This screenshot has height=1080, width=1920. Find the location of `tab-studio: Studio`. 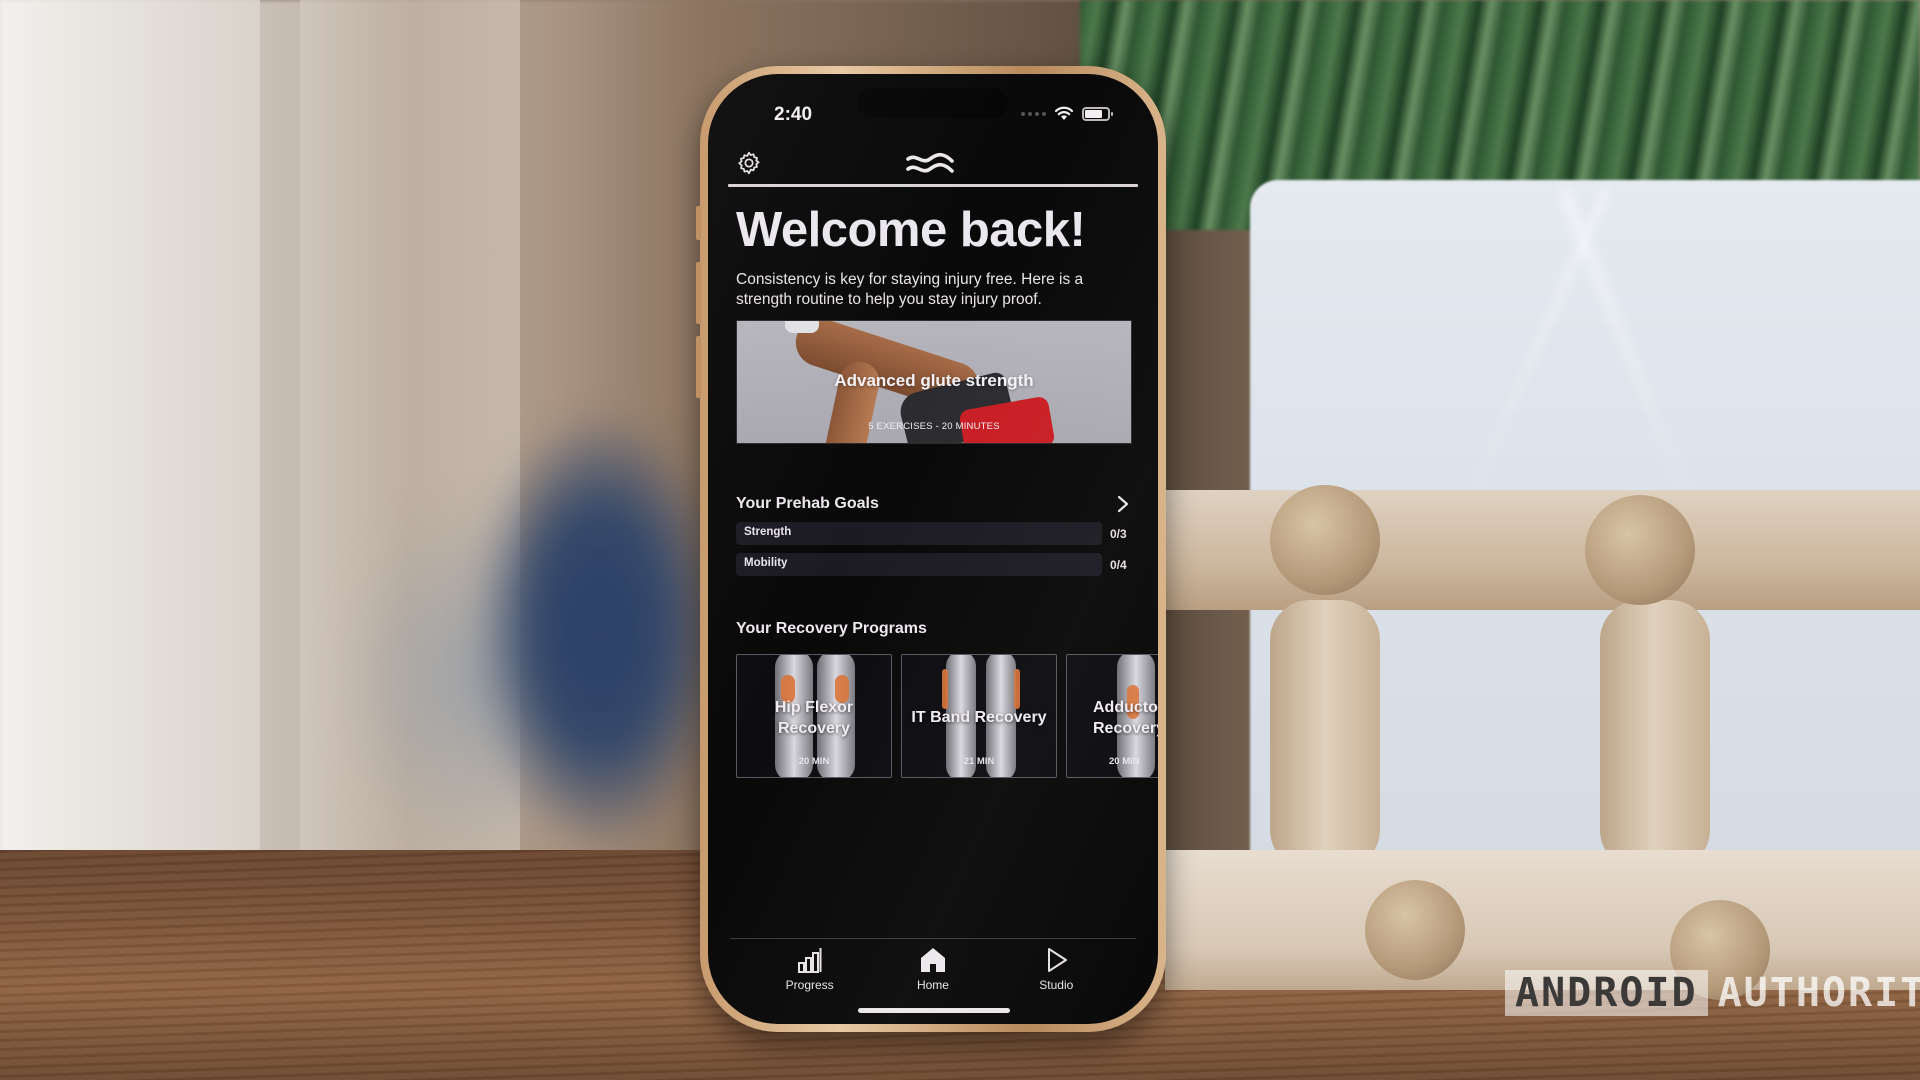

tab-studio: Studio is located at coordinates (1056, 976).